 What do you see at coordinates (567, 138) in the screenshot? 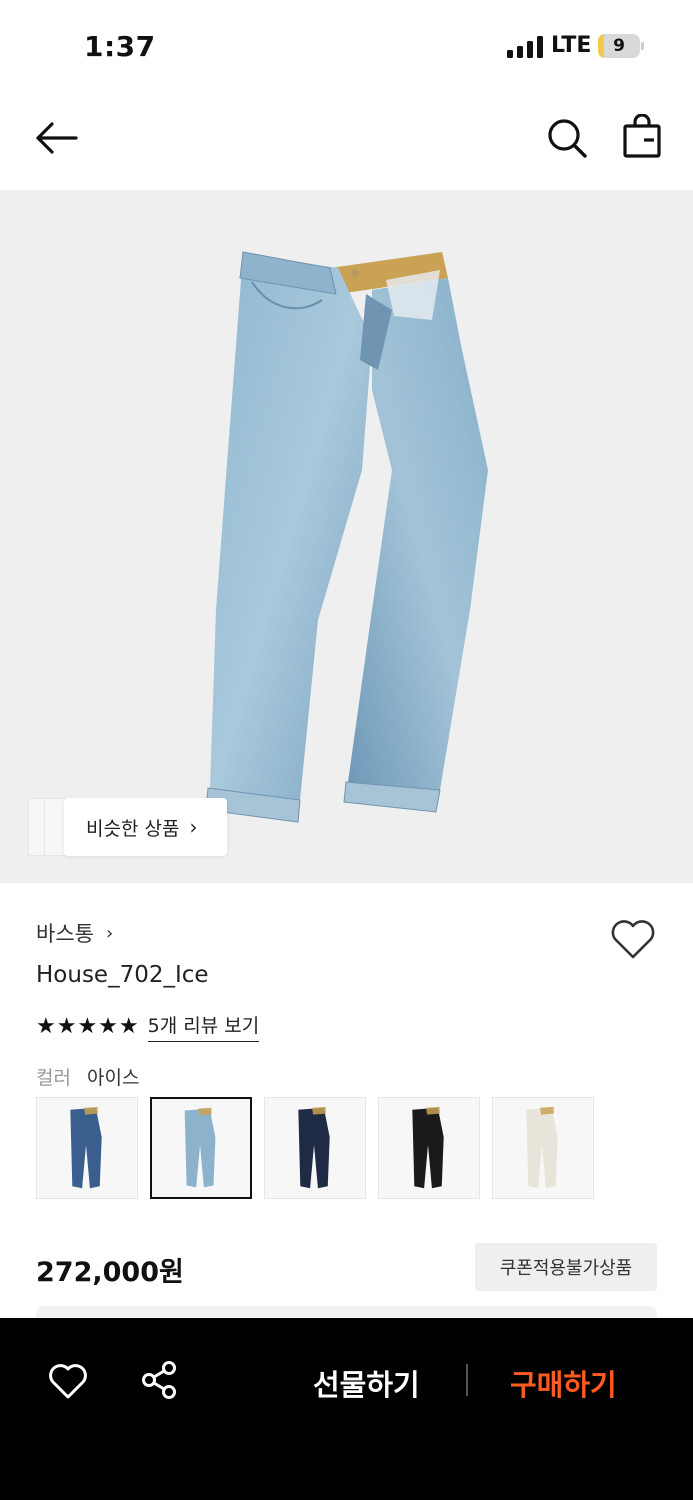
I see `search-icon` at bounding box center [567, 138].